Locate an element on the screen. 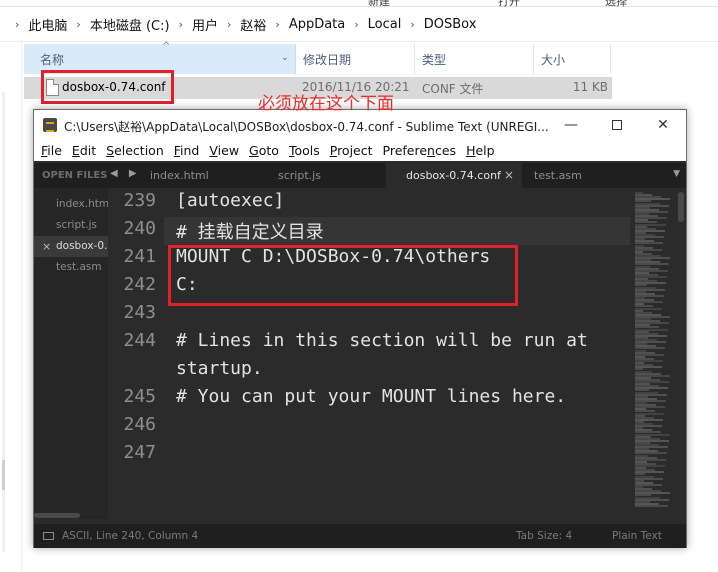 The height and width of the screenshot is (572, 718). line-number: 242 is located at coordinates (139, 284).